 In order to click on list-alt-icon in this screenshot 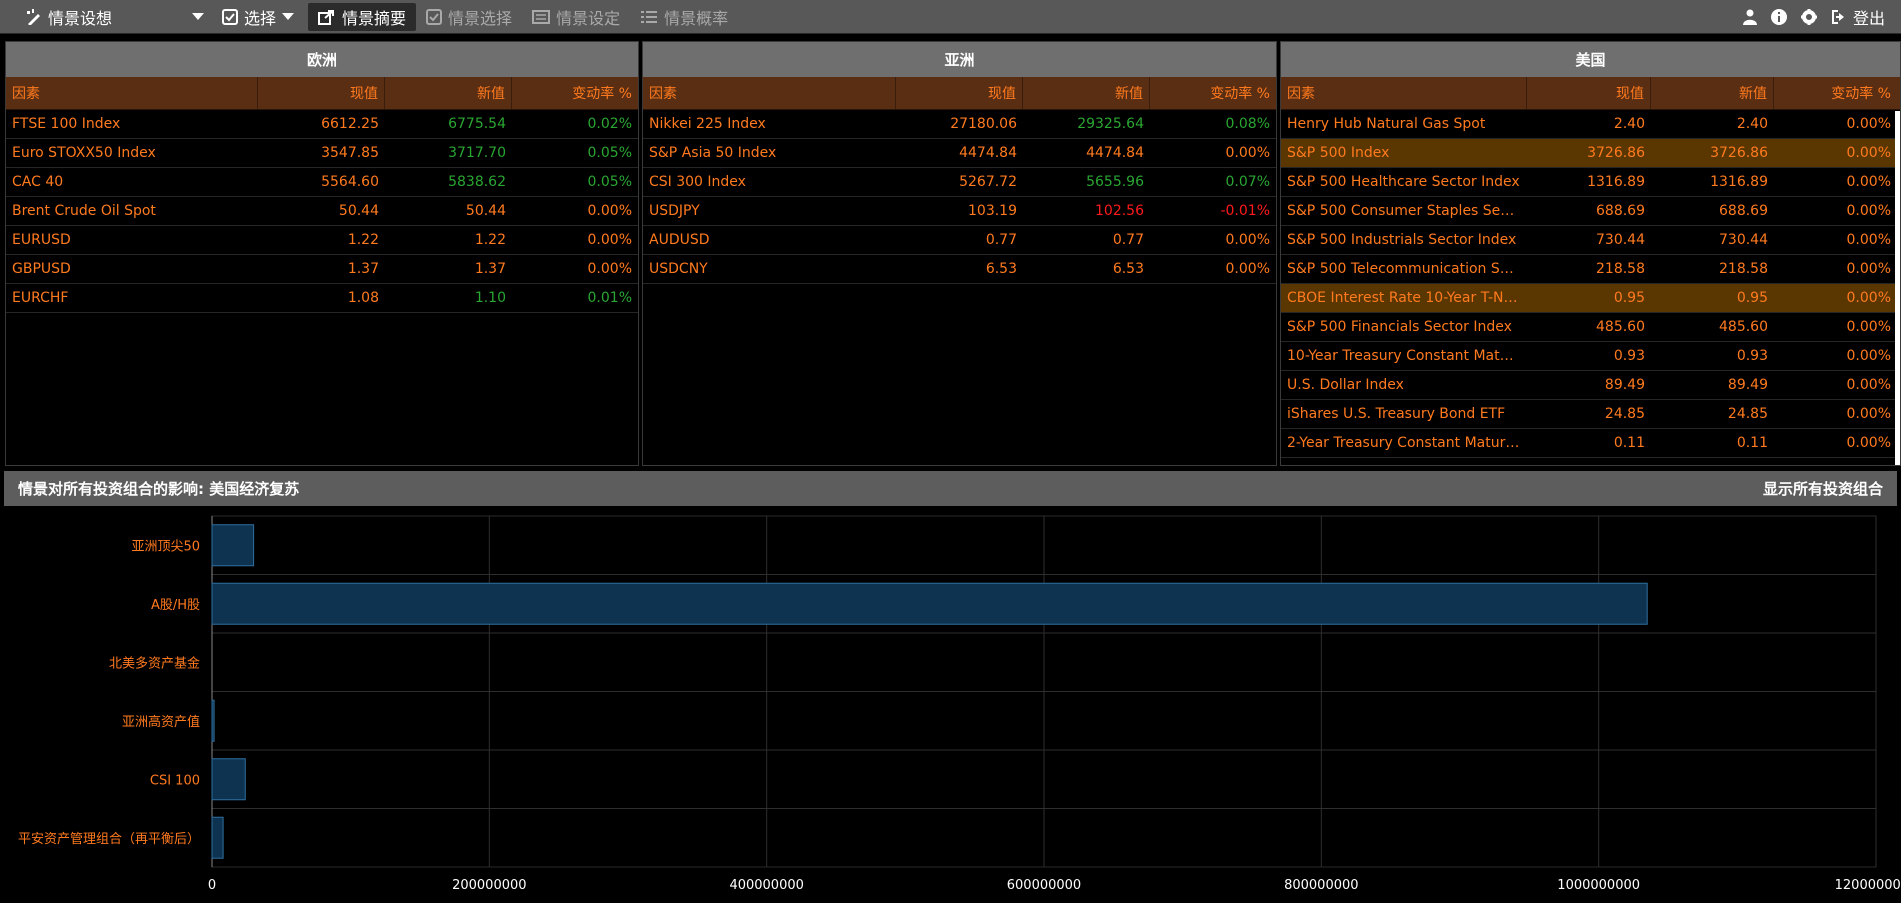, I will do `click(541, 16)`.